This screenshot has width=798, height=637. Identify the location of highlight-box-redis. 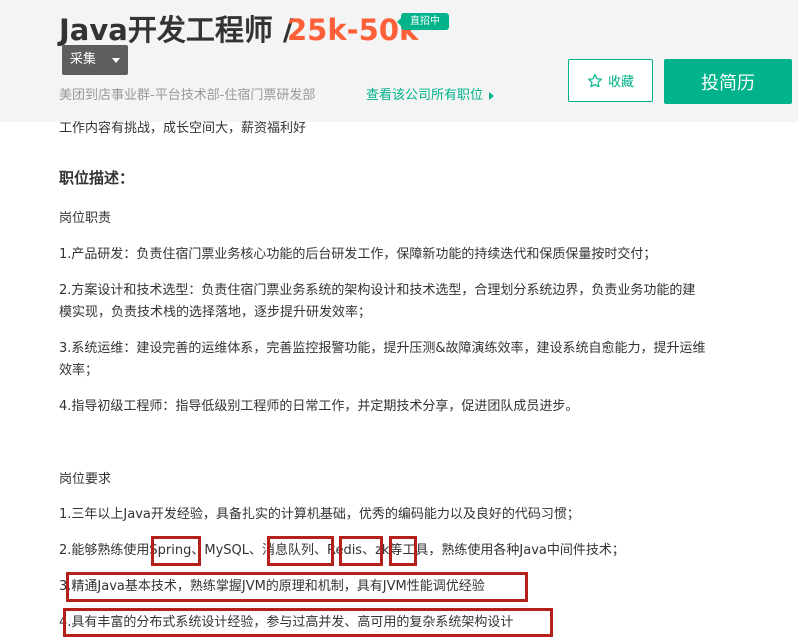
(361, 551).